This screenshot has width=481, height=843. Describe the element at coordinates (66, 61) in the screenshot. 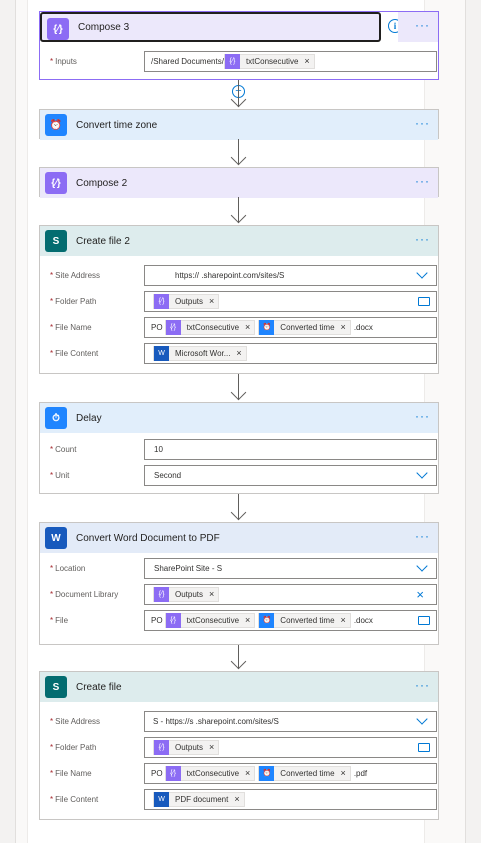

I see `inputs-label: Inputs` at that location.